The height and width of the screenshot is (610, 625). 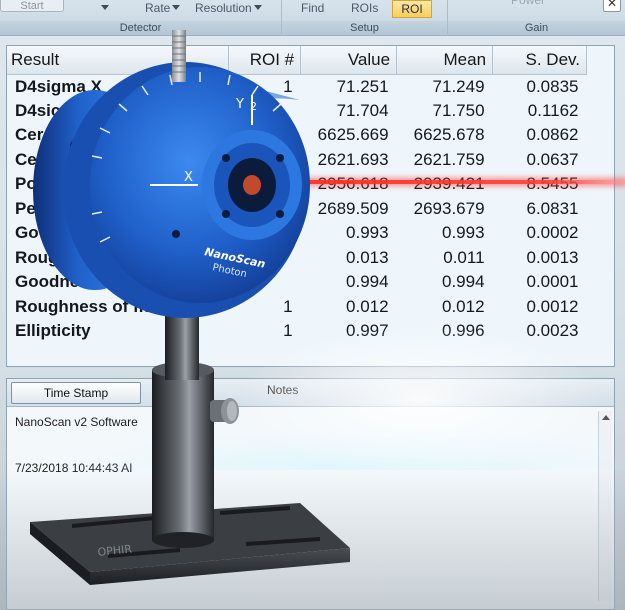 I want to click on result-value: 2621.693, so click(x=353, y=159).